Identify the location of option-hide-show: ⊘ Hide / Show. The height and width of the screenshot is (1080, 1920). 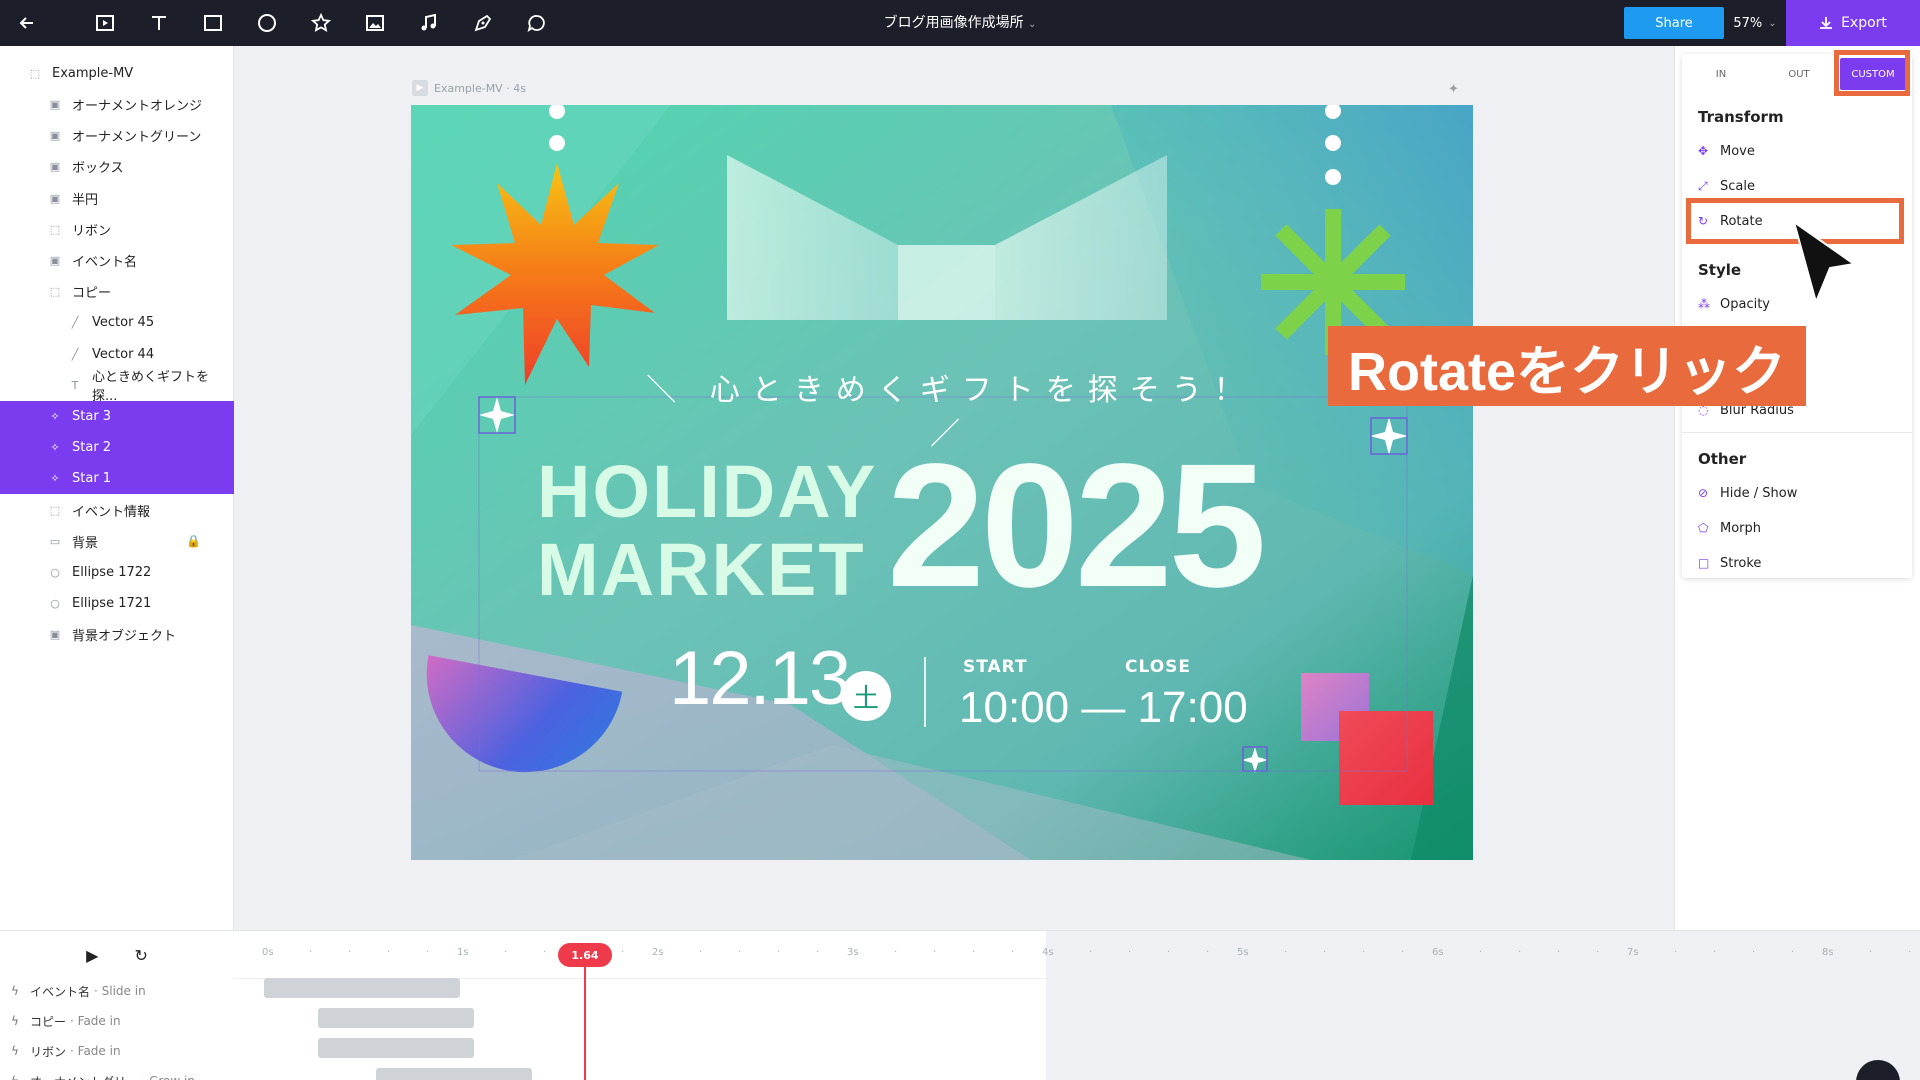
(1798, 493).